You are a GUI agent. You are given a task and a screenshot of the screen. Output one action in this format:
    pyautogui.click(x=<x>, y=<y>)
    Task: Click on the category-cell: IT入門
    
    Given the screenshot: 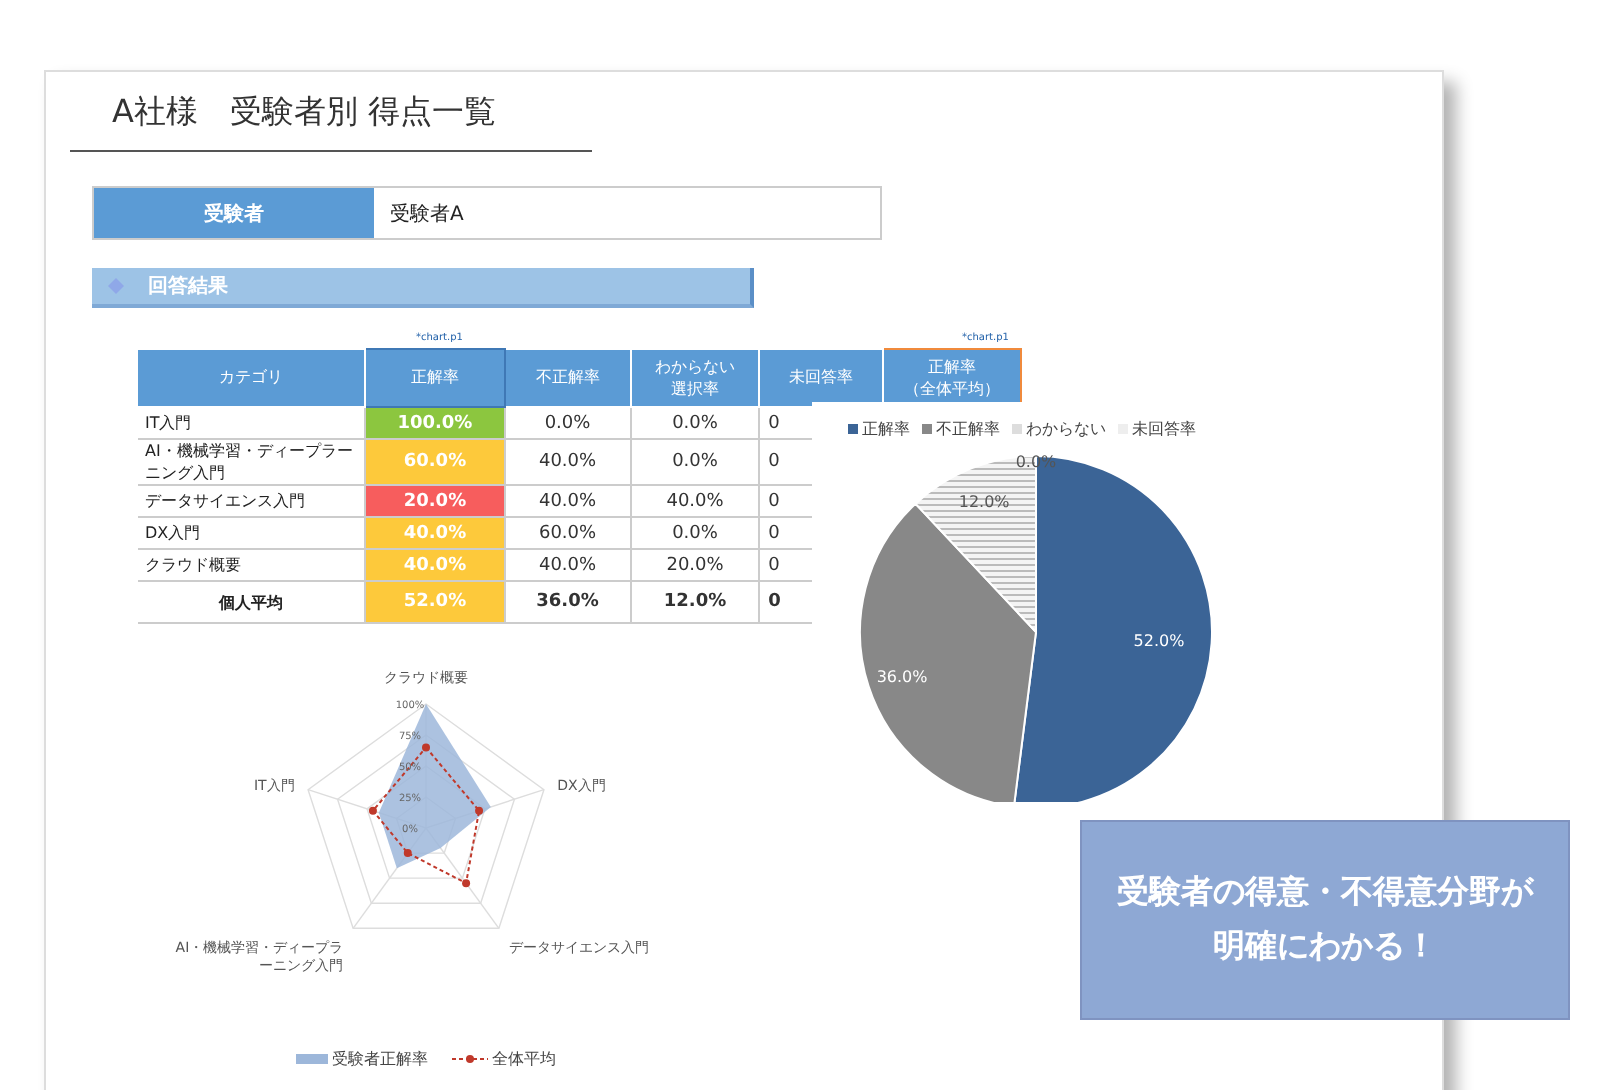 What is the action you would take?
    pyautogui.click(x=251, y=423)
    